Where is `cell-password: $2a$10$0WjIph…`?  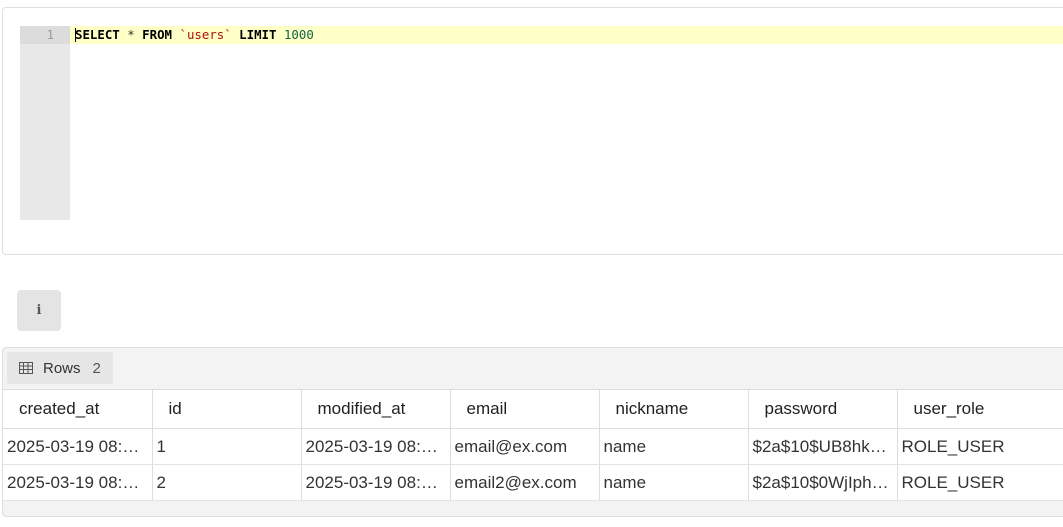 cell-password: $2a$10$0WjIph… is located at coordinates (823, 482).